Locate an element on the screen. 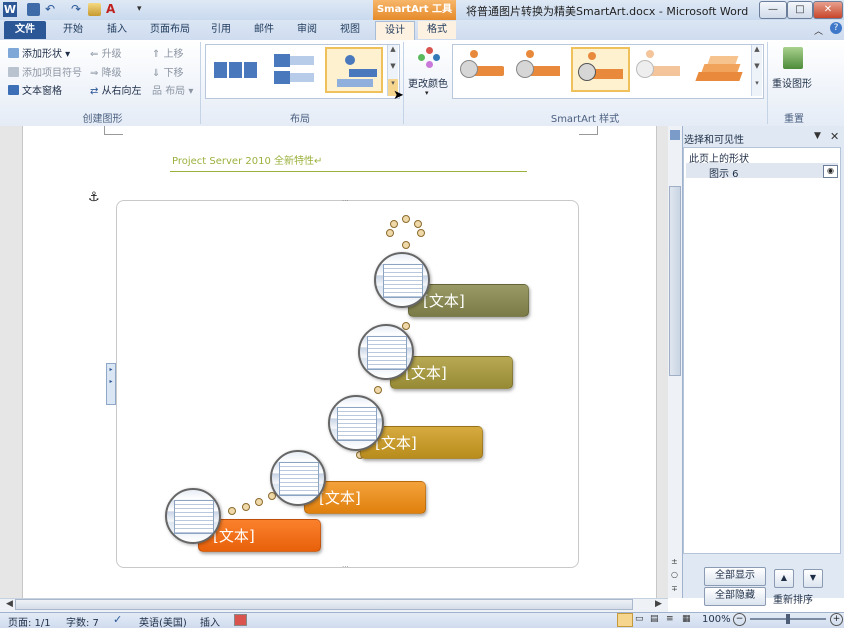 Image resolution: width=844 pixels, height=629 pixels. tab-design: 设计 is located at coordinates (395, 30).